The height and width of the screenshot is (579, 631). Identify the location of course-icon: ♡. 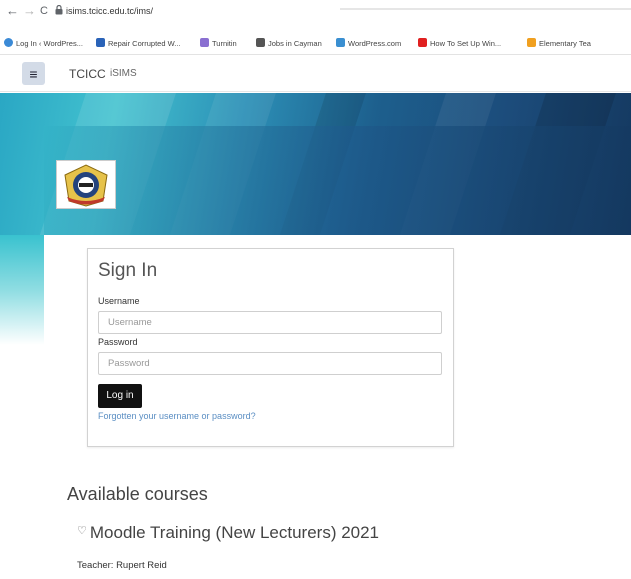
(82, 531).